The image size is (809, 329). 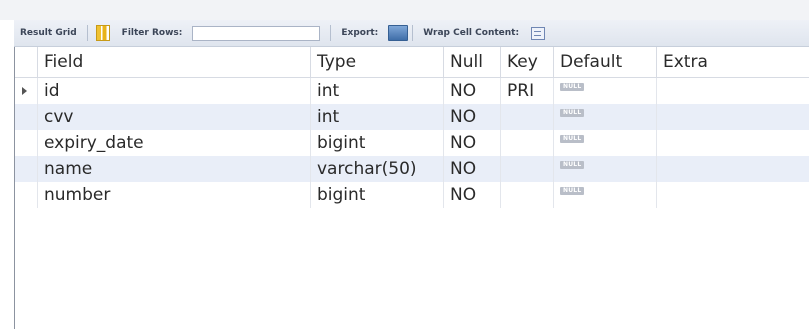 What do you see at coordinates (174, 143) in the screenshot?
I see `cell-field: expiry_date` at bounding box center [174, 143].